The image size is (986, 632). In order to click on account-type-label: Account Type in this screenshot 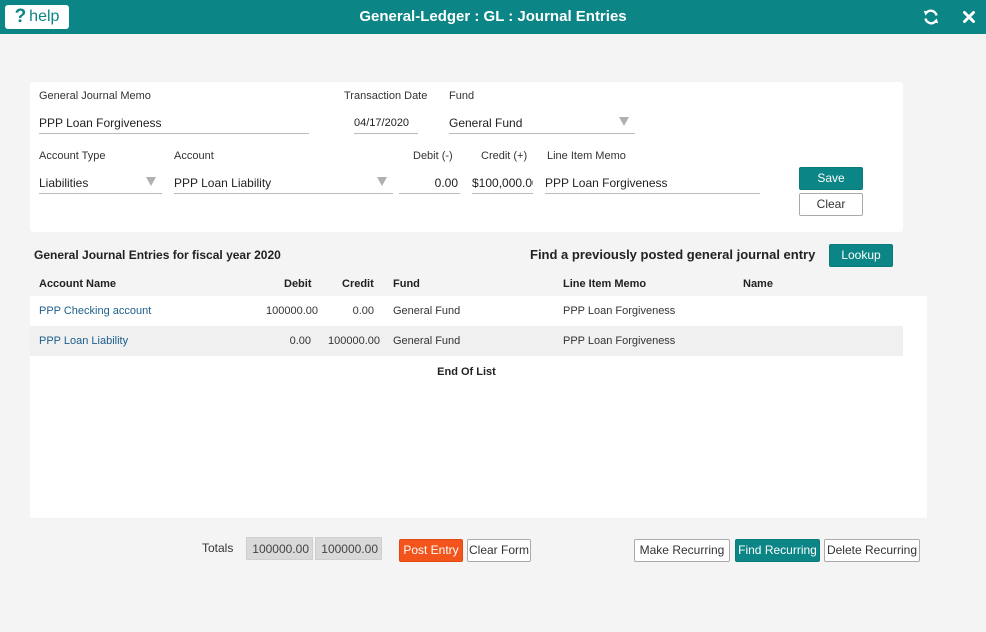, I will do `click(72, 156)`.